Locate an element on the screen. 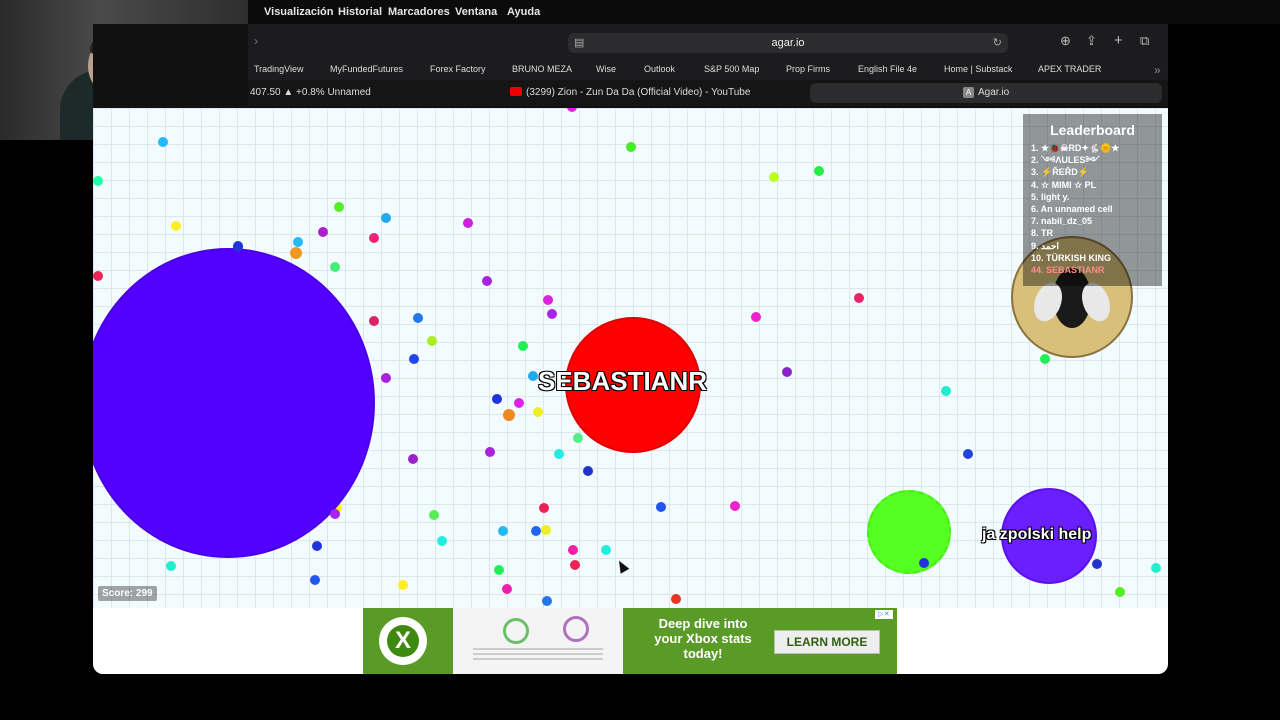 The height and width of the screenshot is (720, 1280). menu-visualizacion: Visualización is located at coordinates (299, 12).